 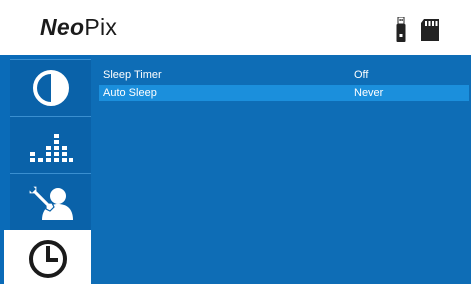 What do you see at coordinates (361, 75) in the screenshot?
I see `menu-item-value: Off` at bounding box center [361, 75].